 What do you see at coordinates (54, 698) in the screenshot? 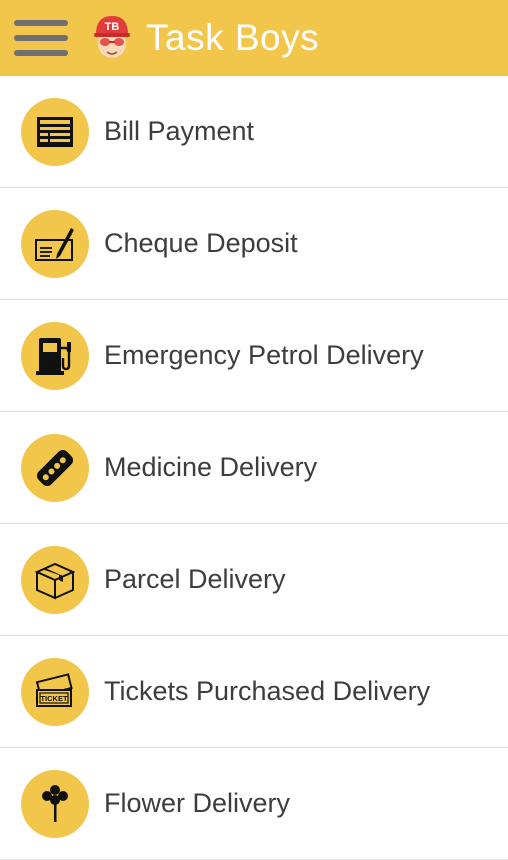
I see `ticket-text: TICKET` at bounding box center [54, 698].